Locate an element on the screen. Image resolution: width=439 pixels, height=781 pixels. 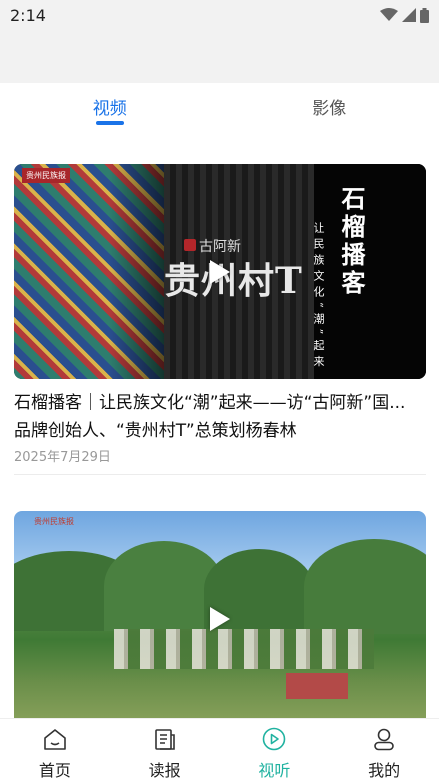
divider is located at coordinates (220, 474).